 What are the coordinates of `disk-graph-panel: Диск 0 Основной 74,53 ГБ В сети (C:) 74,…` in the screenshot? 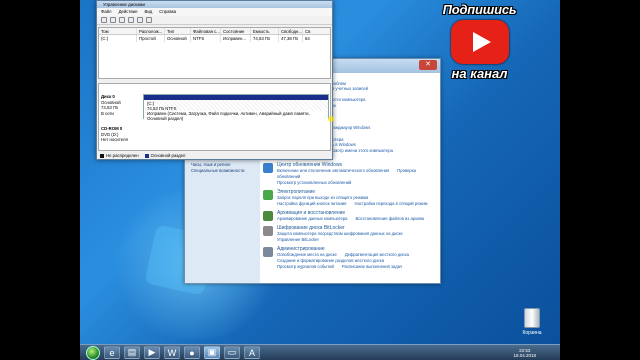 It's located at (216, 117).